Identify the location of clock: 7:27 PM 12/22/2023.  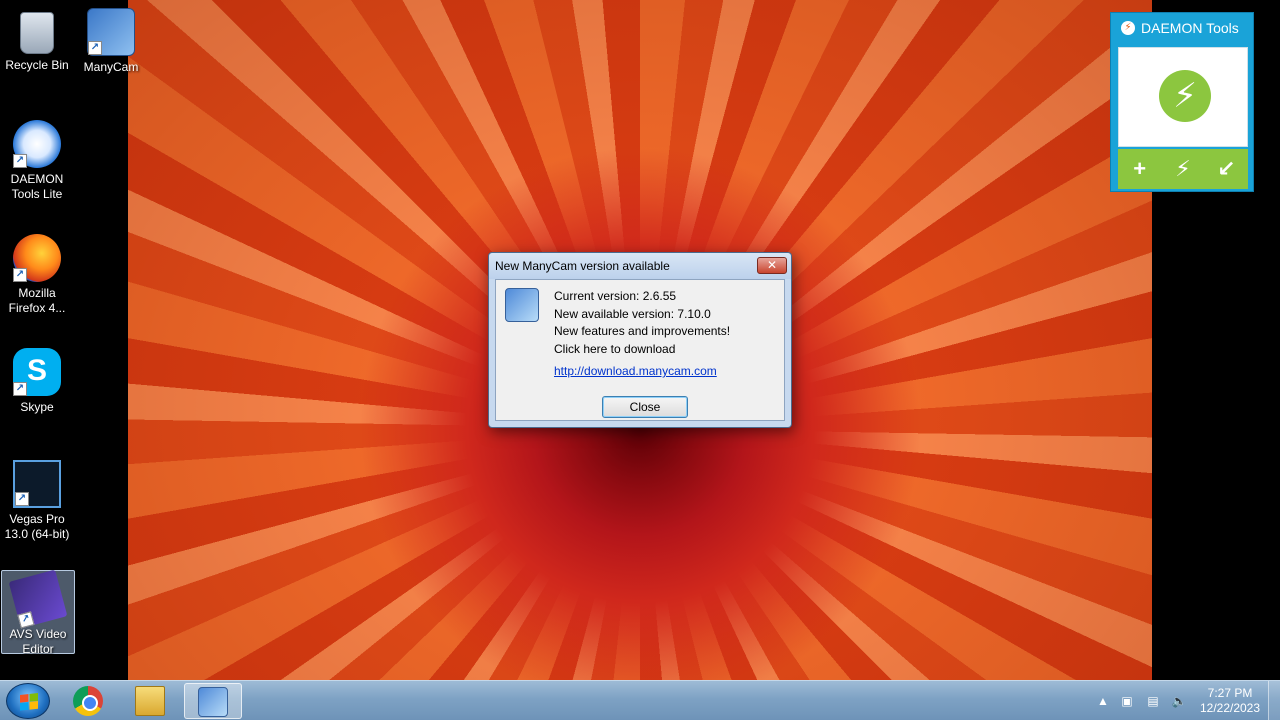
(1230, 701).